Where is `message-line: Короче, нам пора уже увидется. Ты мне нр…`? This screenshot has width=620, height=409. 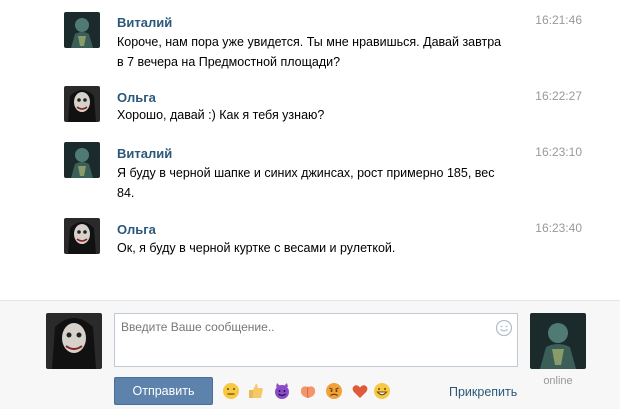
message-line: Короче, нам пора уже увидется. Ты мне нр… is located at coordinates (309, 42).